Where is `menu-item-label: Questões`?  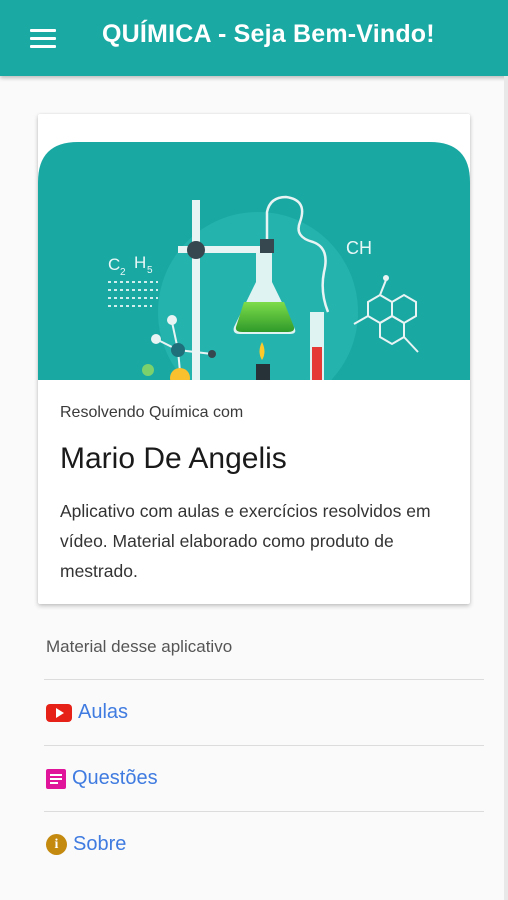
menu-item-label: Questões is located at coordinates (115, 778).